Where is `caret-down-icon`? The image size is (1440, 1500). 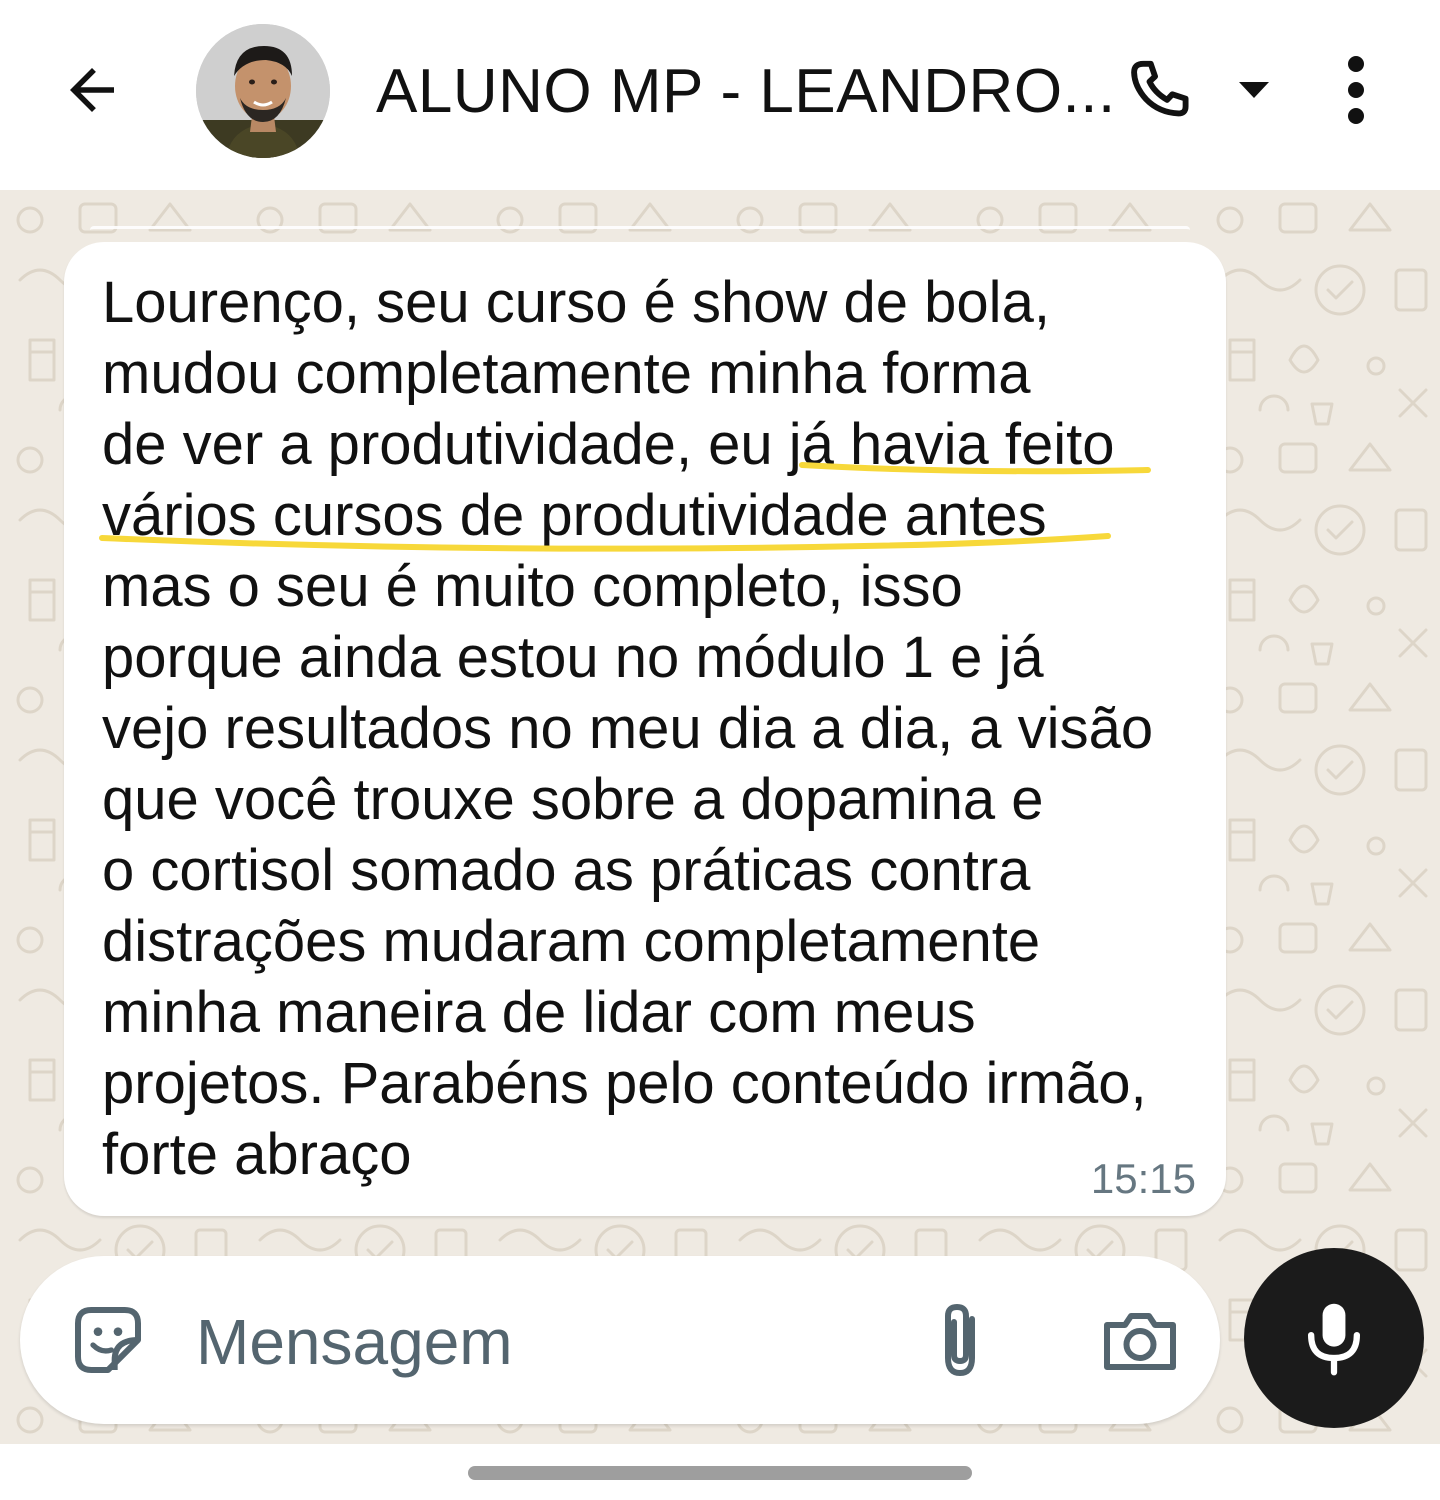 caret-down-icon is located at coordinates (1254, 90).